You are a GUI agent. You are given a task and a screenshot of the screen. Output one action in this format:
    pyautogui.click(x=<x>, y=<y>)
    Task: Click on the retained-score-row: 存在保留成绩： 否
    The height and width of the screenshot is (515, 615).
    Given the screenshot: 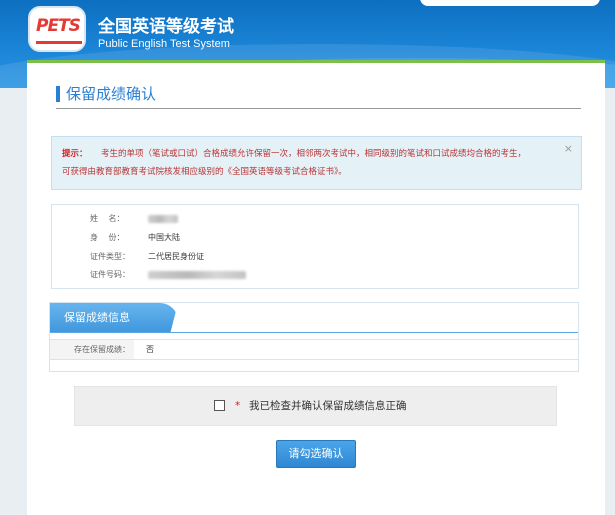 What is the action you would take?
    pyautogui.click(x=314, y=349)
    